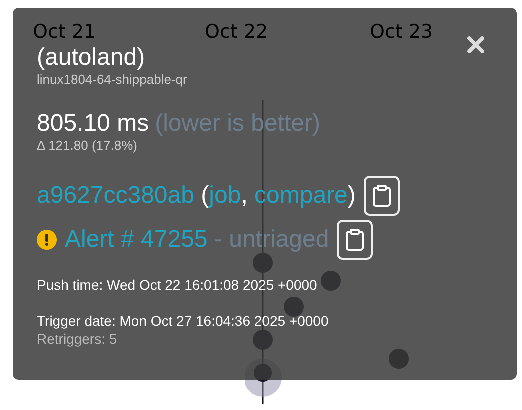 The height and width of the screenshot is (410, 522). Describe the element at coordinates (77, 339) in the screenshot. I see `retriggers-count: Retriggers: 5` at that location.